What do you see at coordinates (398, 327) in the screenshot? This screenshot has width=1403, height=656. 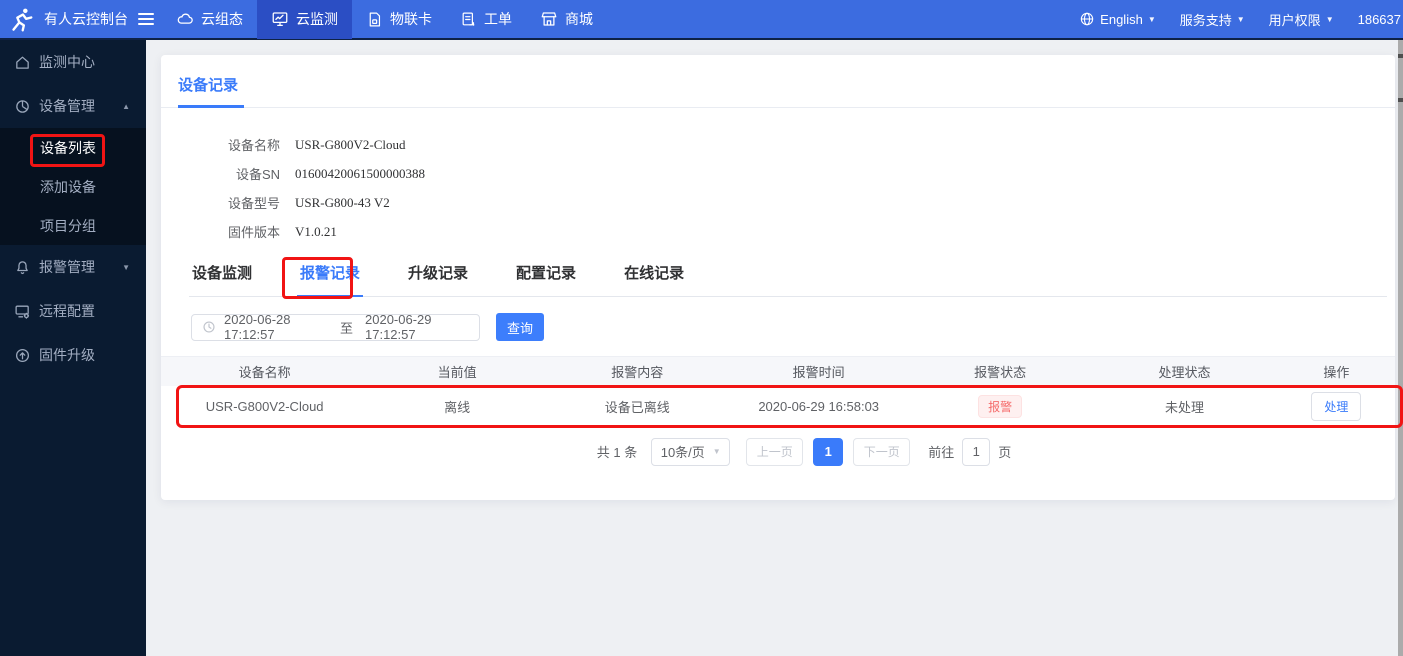 I see `end-datetime: 2020-06-29 17:12:57` at bounding box center [398, 327].